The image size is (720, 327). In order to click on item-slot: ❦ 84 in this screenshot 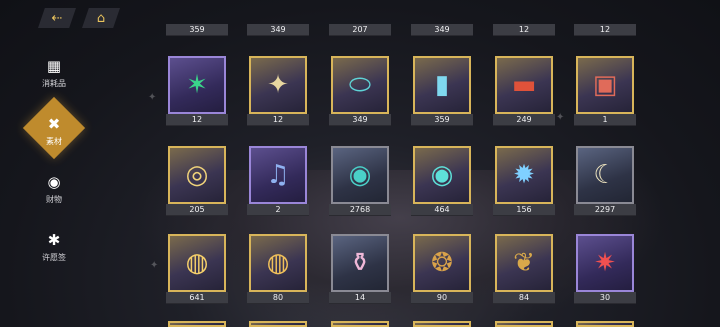, I will do `click(524, 269)`.